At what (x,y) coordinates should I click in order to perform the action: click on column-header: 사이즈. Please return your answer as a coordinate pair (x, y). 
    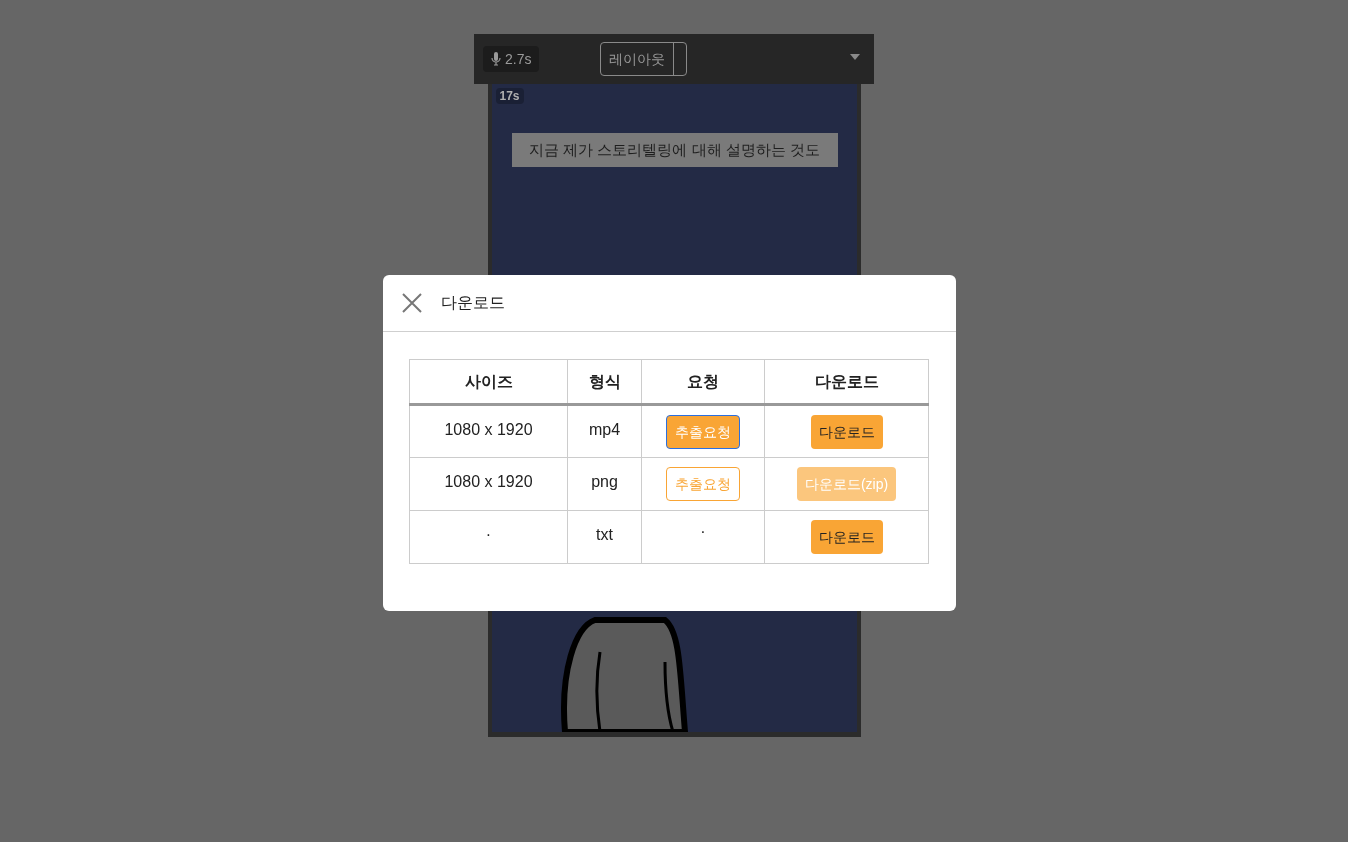
    Looking at the image, I should click on (488, 382).